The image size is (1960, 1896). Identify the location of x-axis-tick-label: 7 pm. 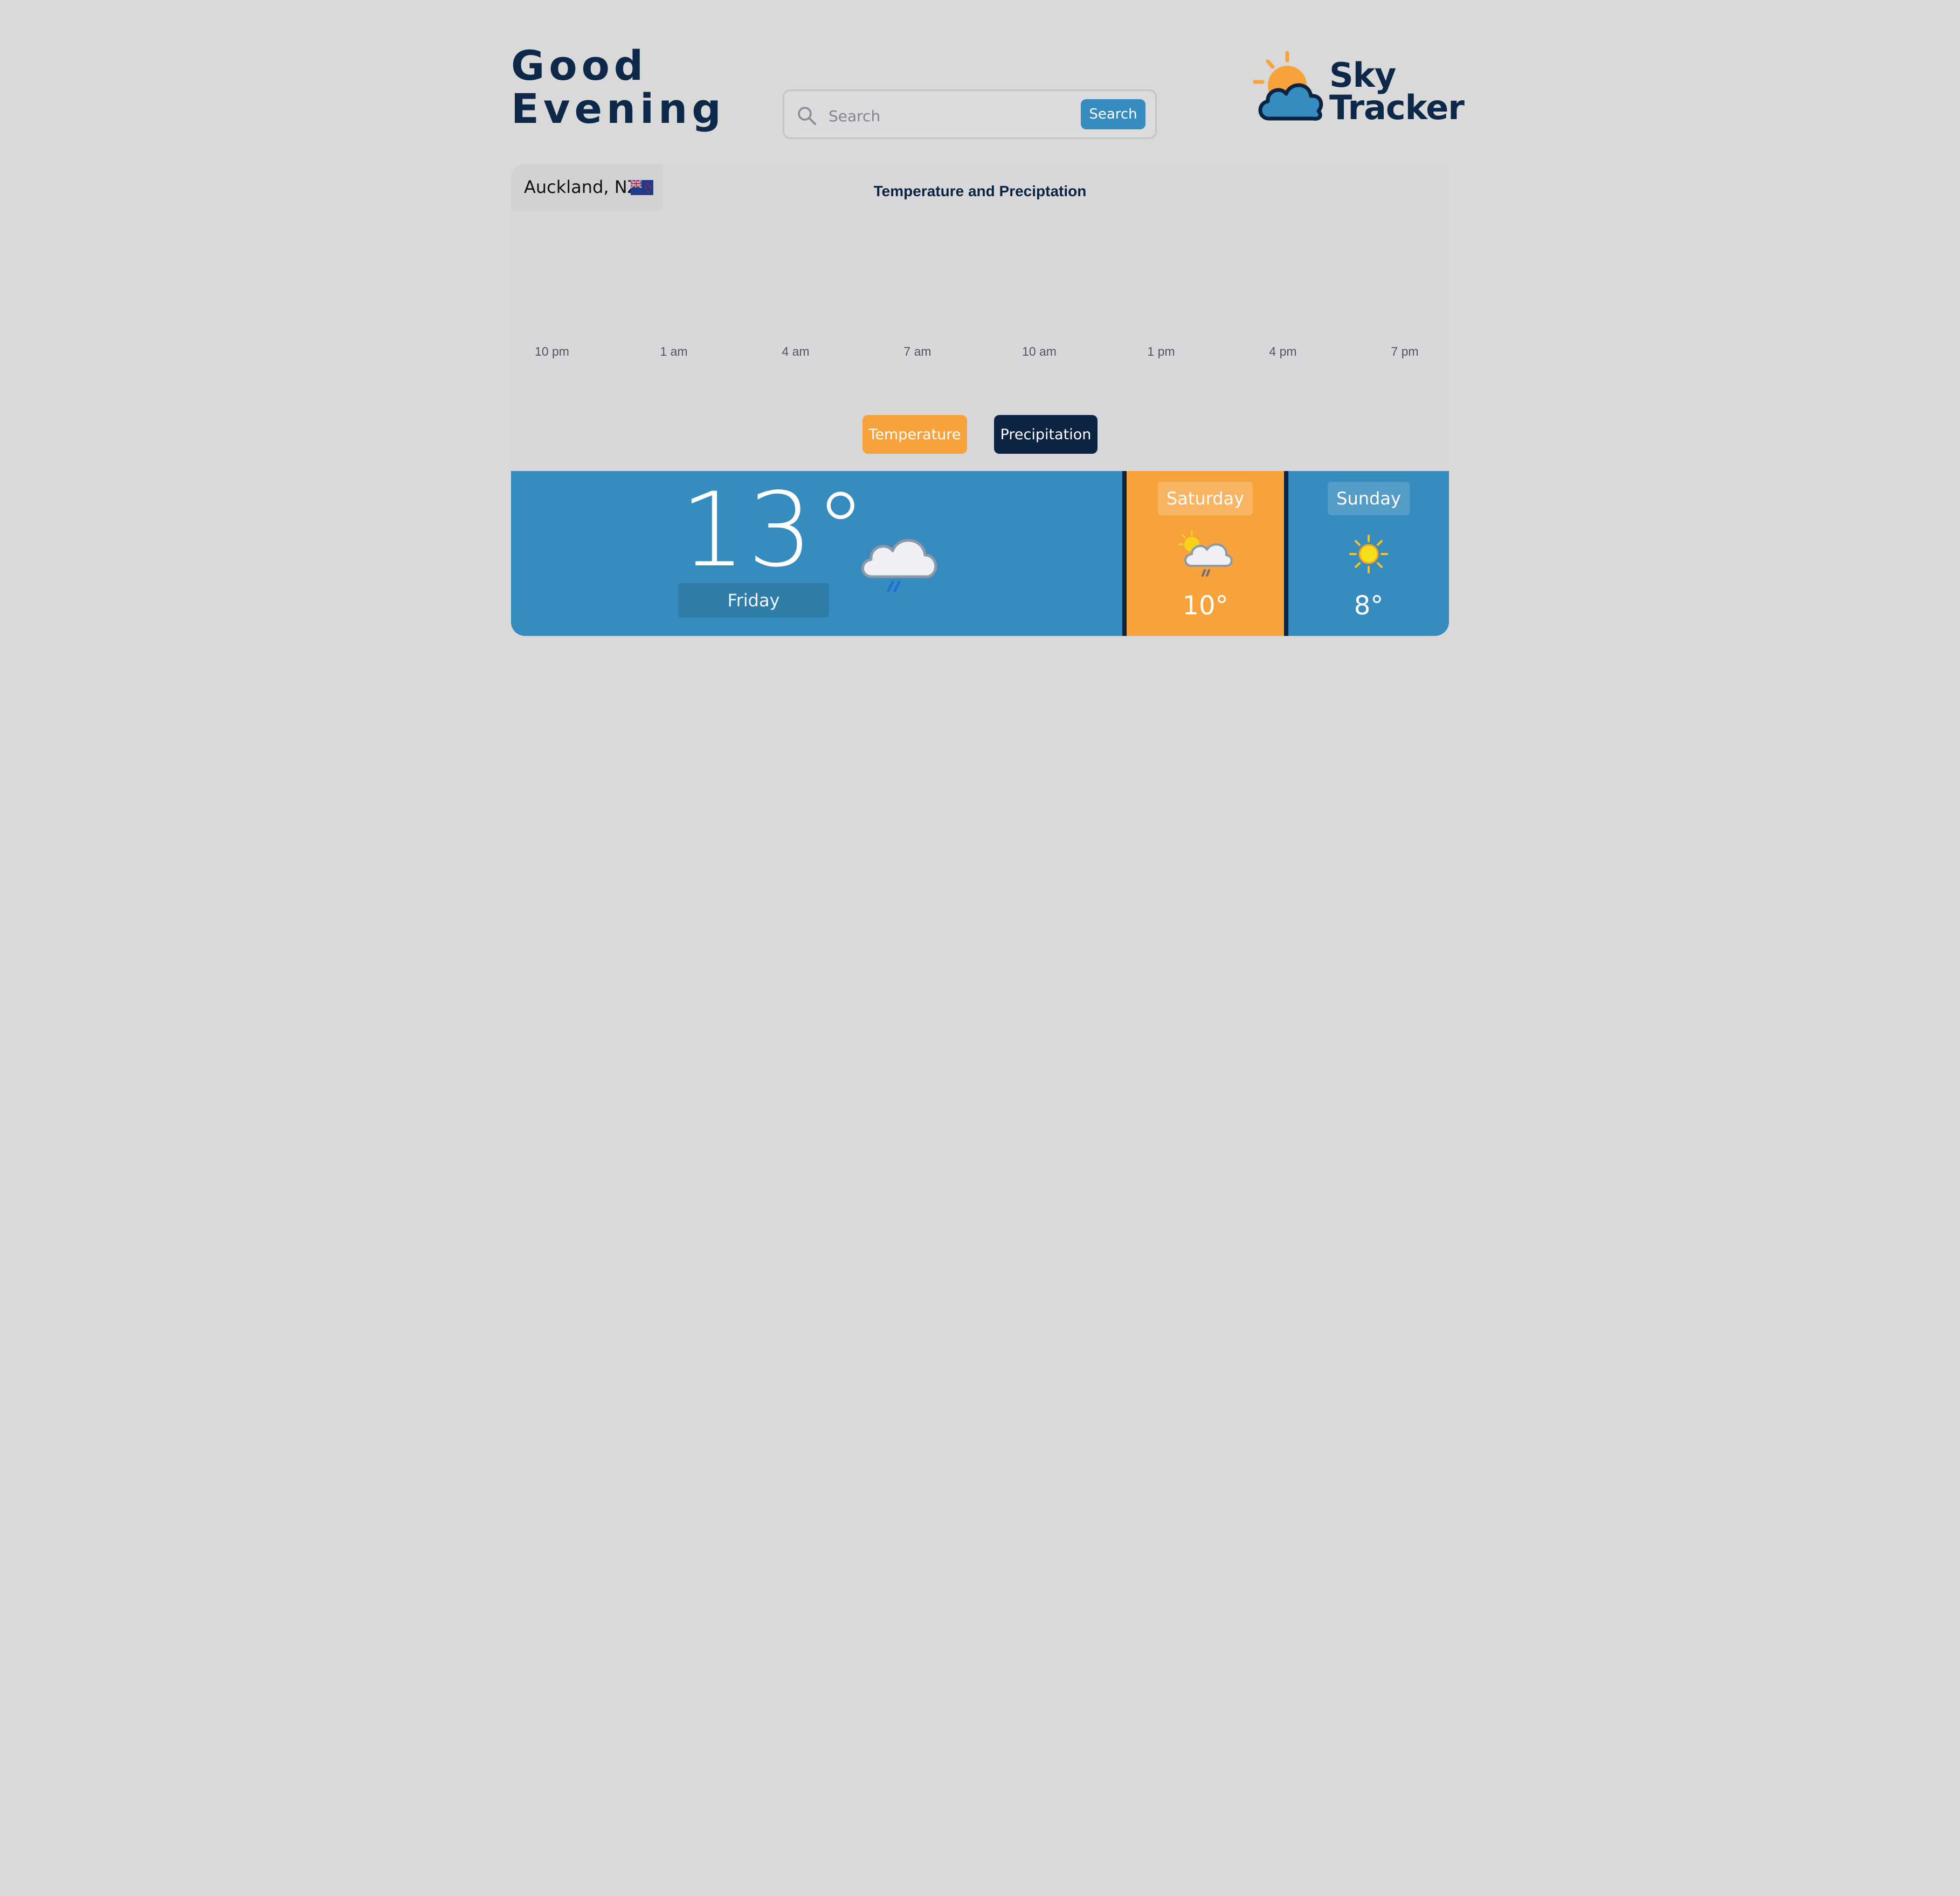
(1405, 351).